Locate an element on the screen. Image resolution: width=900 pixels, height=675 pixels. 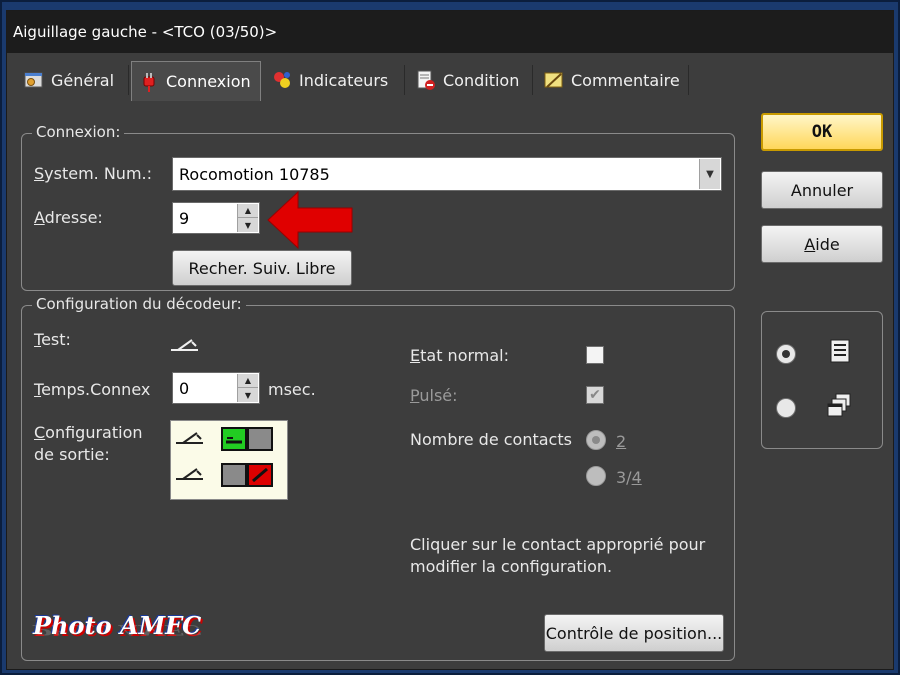
decoder-legend: Configuration du décodeur: is located at coordinates (139, 304).